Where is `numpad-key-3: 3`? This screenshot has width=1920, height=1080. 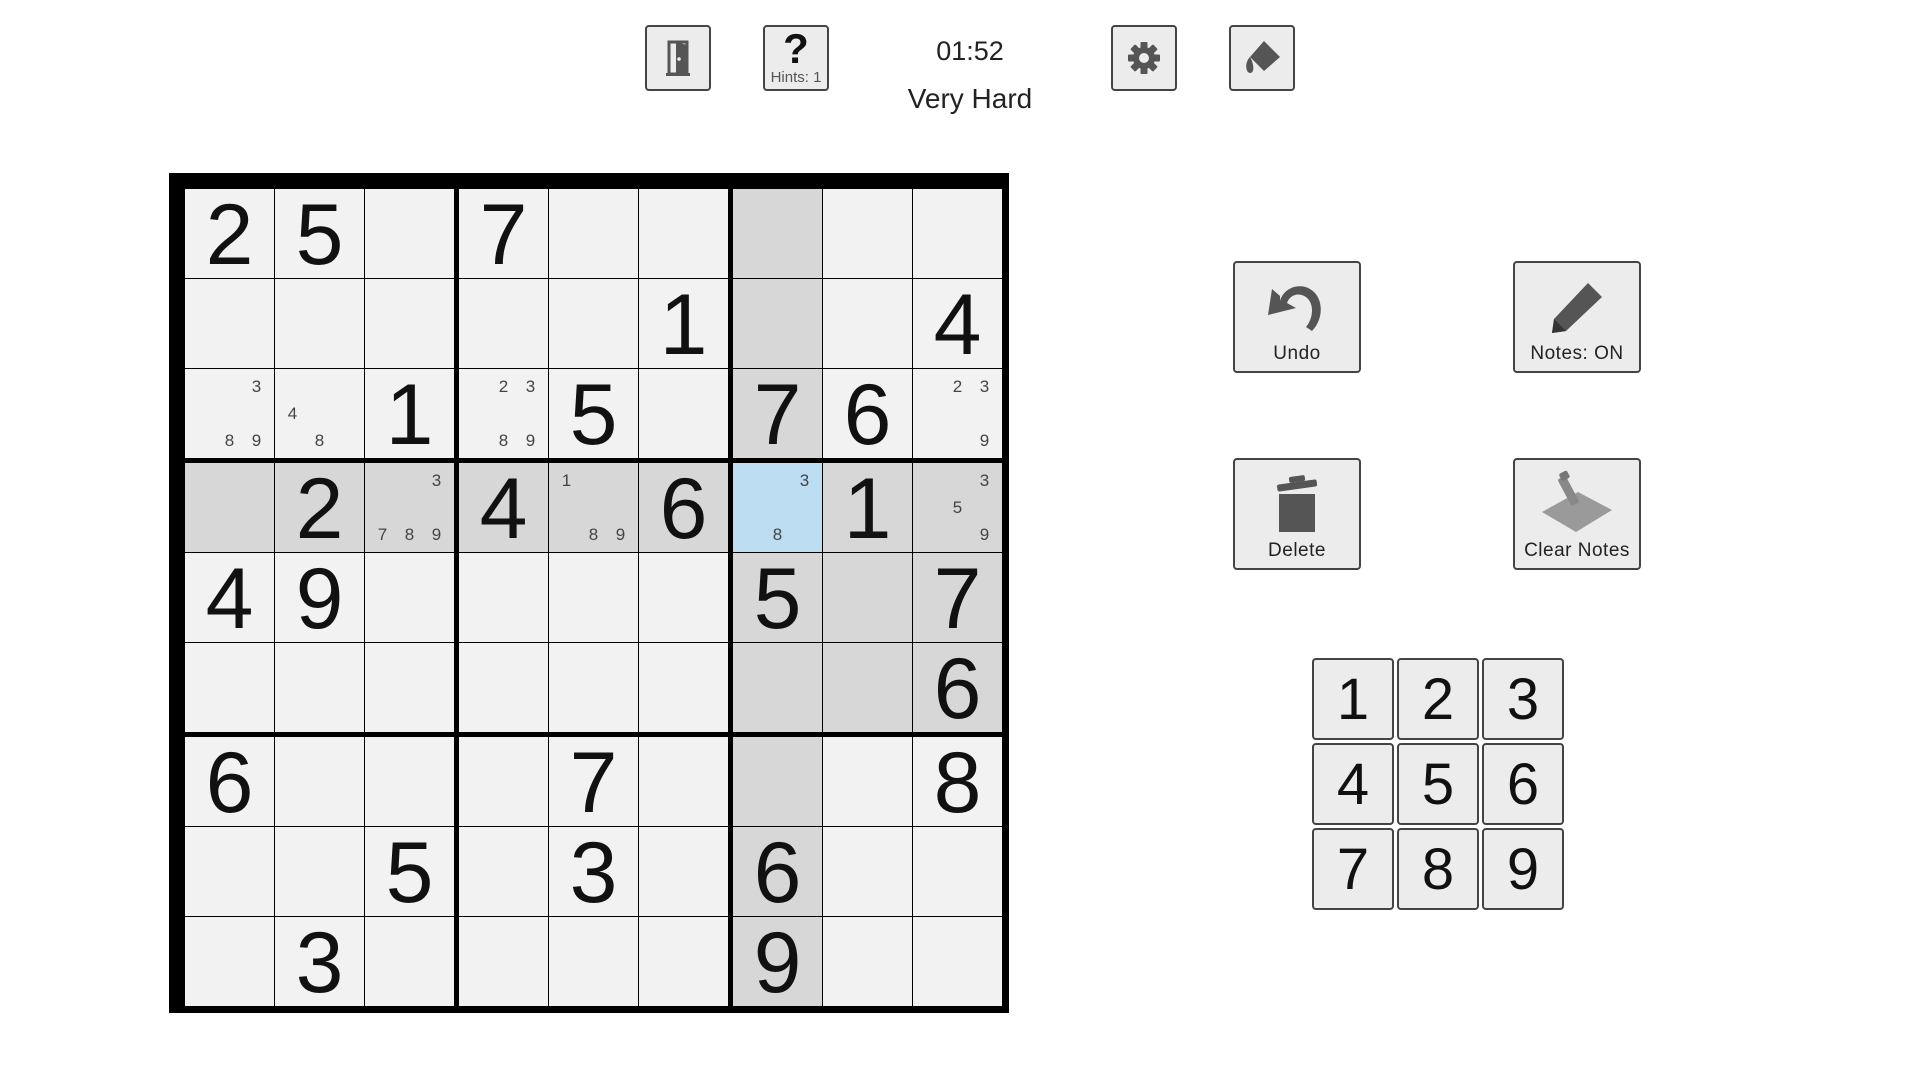 numpad-key-3: 3 is located at coordinates (1523, 699).